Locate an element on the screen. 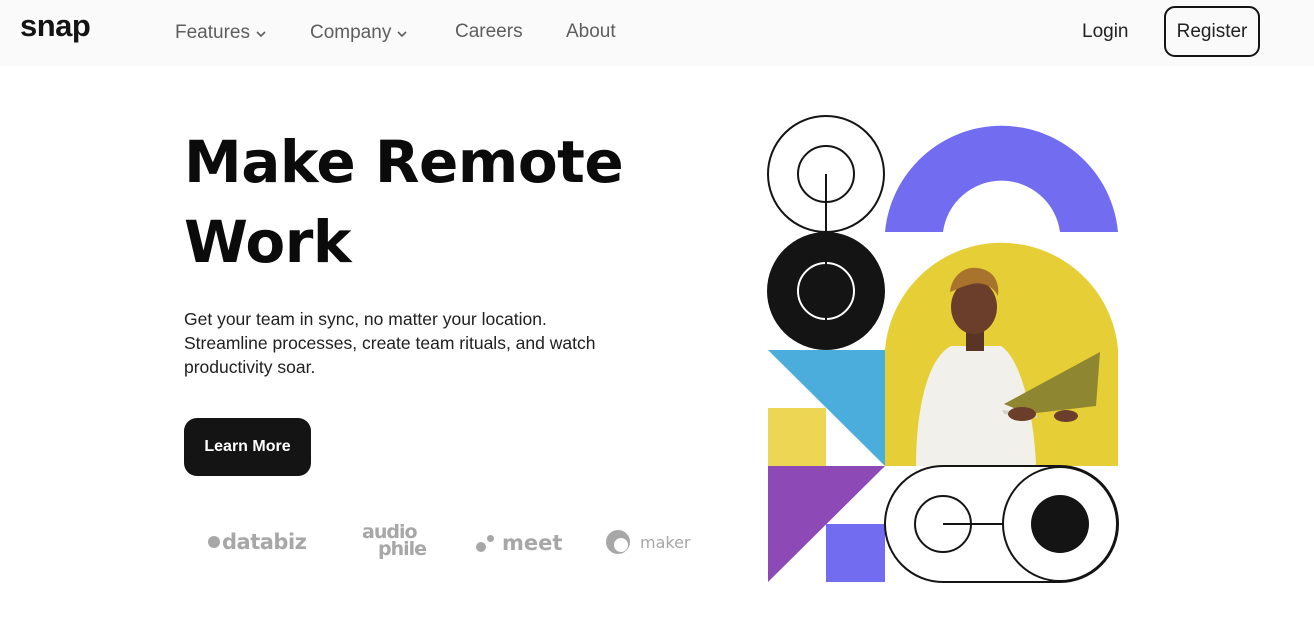  meet-dots-icon is located at coordinates (487, 543).